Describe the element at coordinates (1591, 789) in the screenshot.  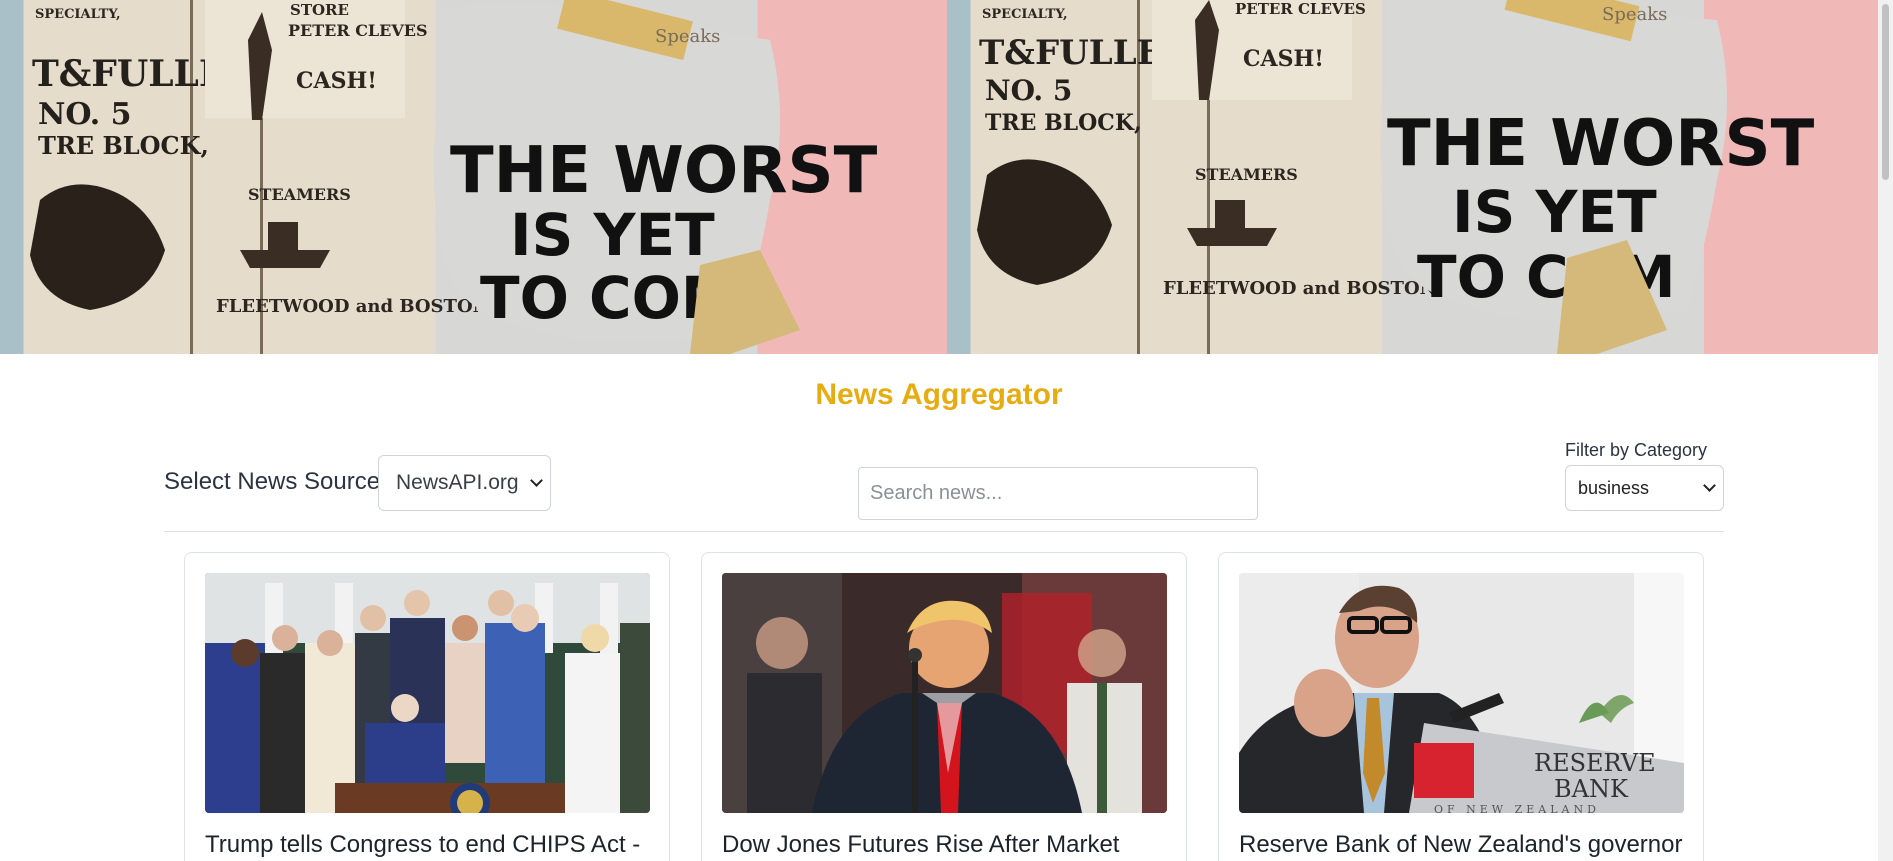
I see `svg-text: BANK` at that location.